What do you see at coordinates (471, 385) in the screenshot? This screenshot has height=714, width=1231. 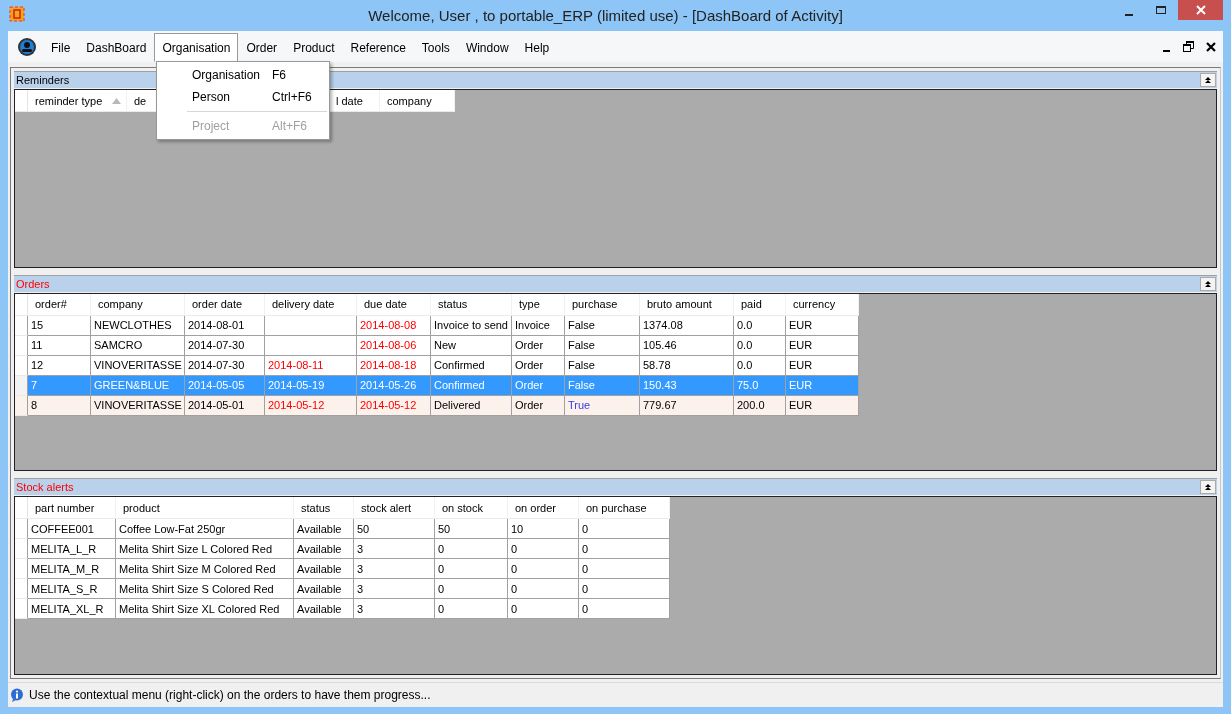 I see `table-cell: Confirmed` at bounding box center [471, 385].